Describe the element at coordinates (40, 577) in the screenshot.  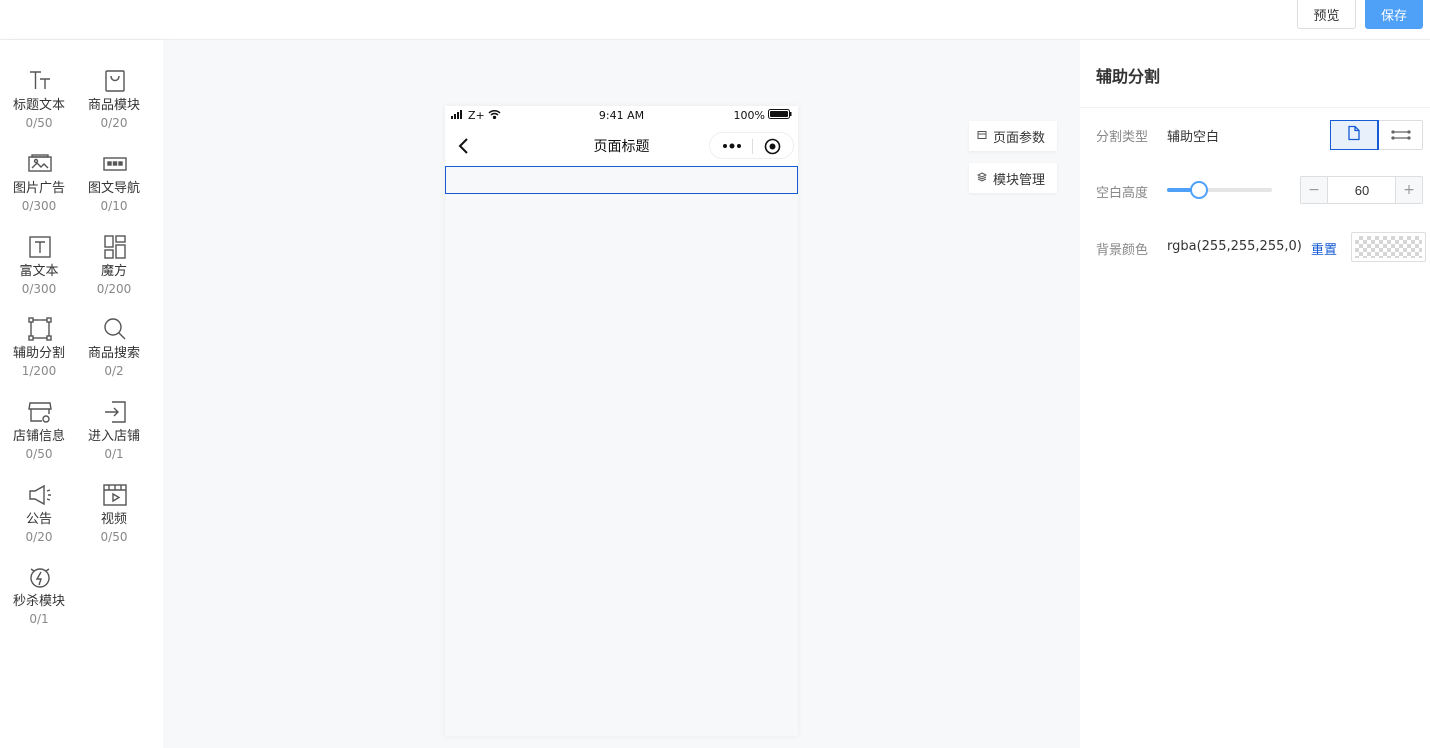
I see `flash-sale-icon` at that location.